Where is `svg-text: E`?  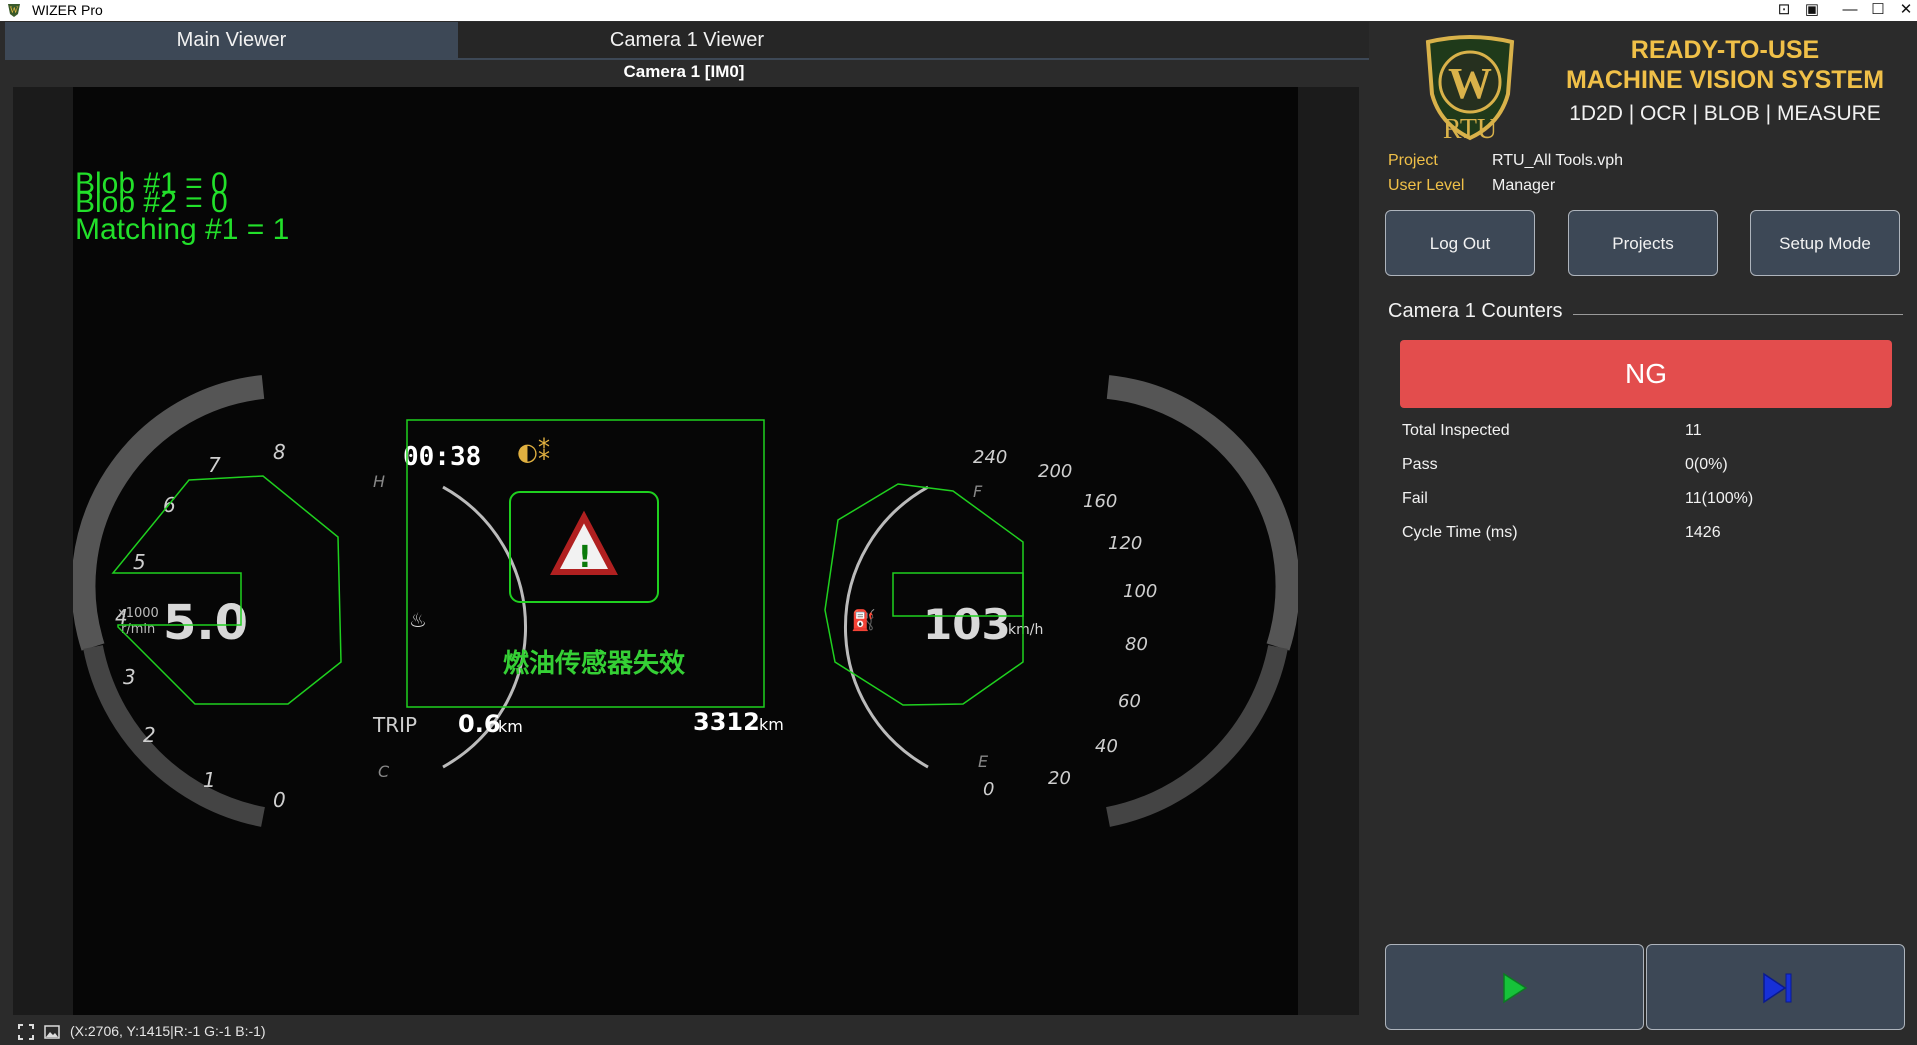 svg-text: E is located at coordinates (983, 761).